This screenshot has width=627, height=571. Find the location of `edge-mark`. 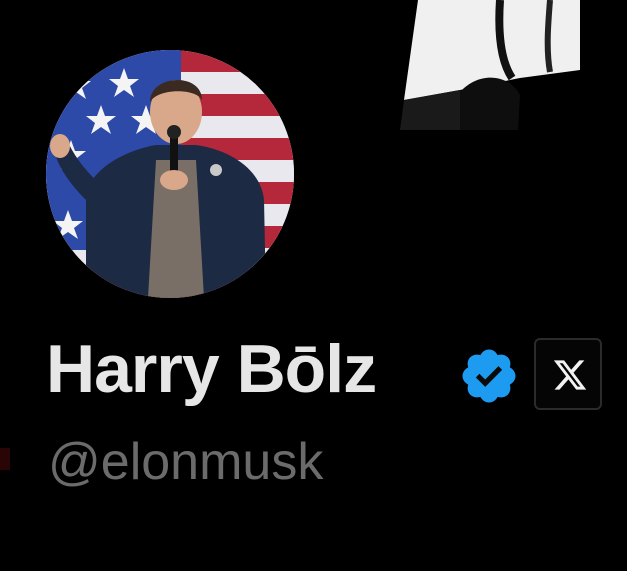

edge-mark is located at coordinates (5, 459).